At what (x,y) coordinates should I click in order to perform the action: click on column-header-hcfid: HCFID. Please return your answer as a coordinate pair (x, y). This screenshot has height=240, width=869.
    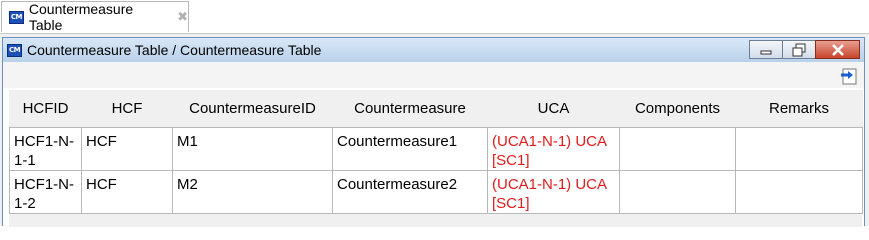
    Looking at the image, I should click on (45, 109).